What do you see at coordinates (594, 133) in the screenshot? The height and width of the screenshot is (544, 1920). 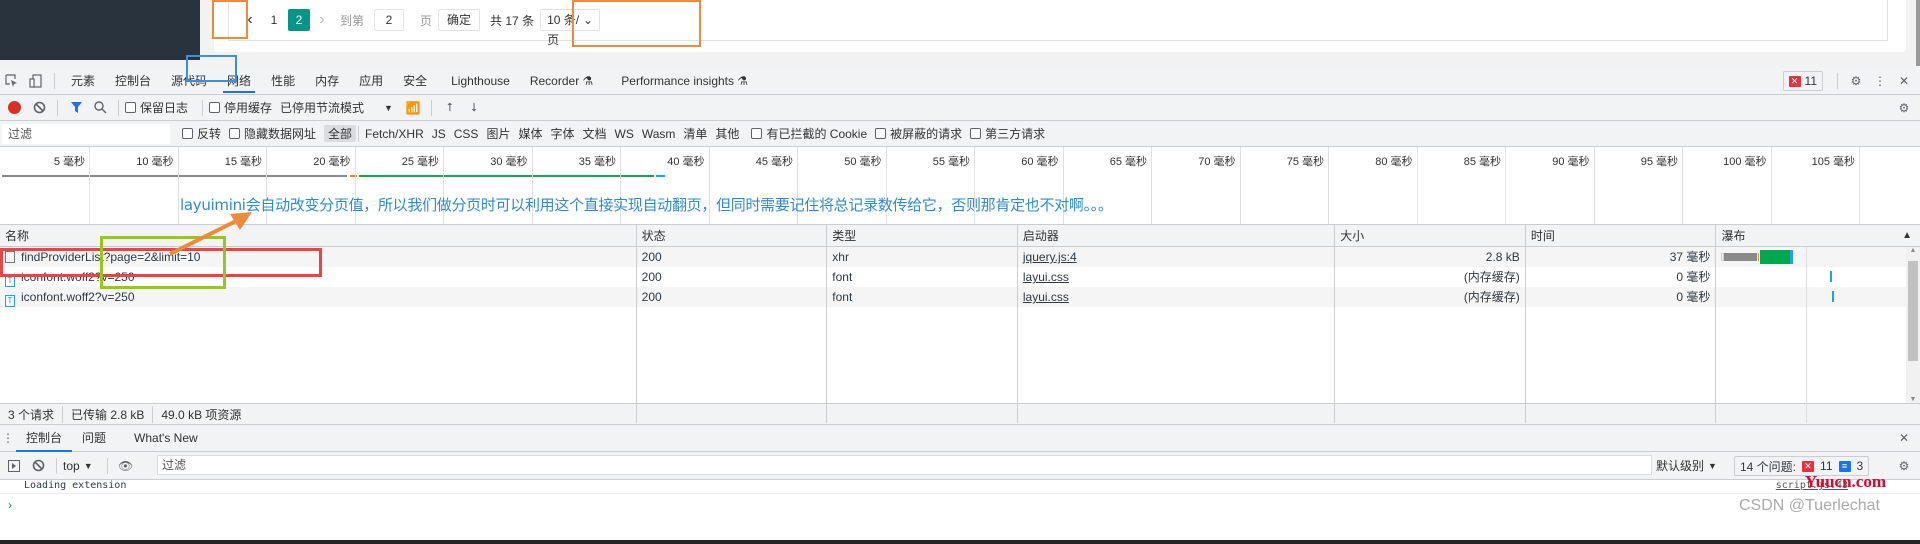 I see `filter-type-doc: 文档` at bounding box center [594, 133].